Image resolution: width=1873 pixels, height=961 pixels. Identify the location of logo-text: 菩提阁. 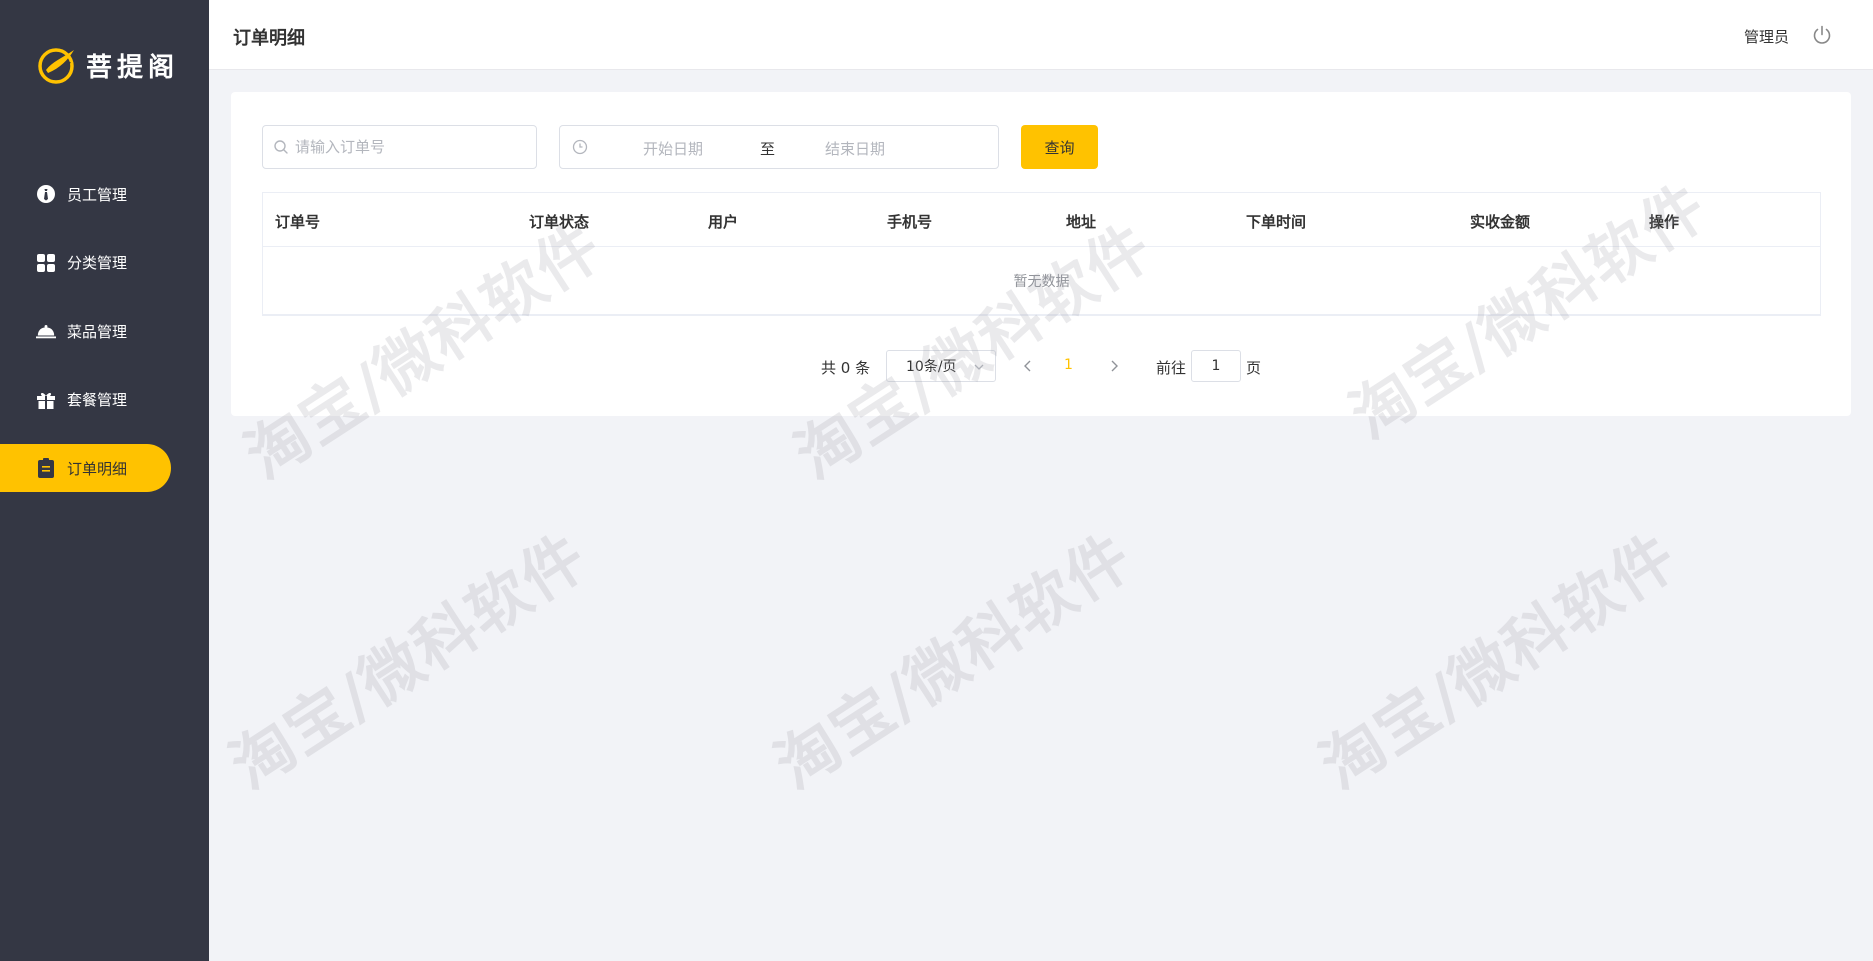
(133, 67).